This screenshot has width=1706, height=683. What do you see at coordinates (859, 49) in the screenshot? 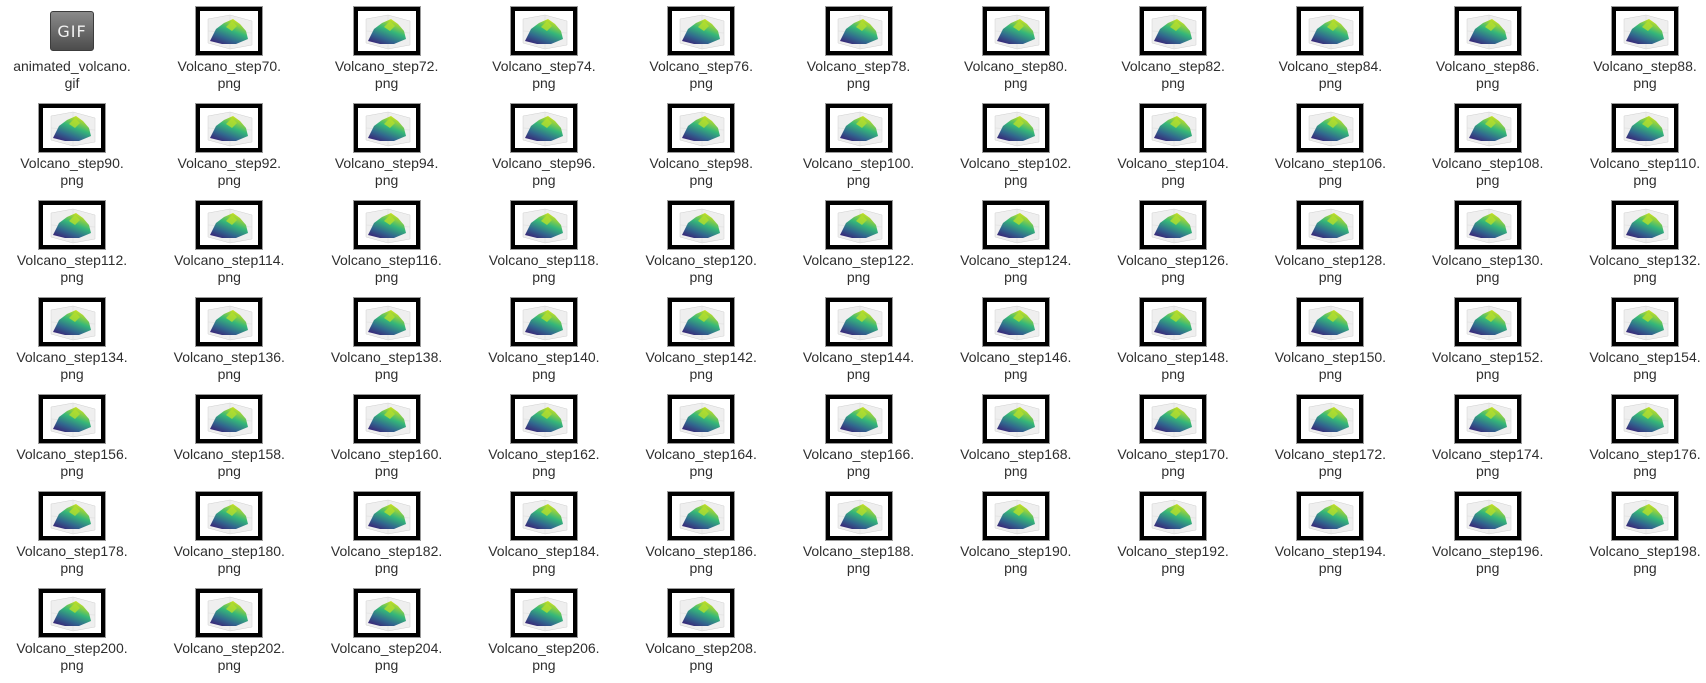
I see `file-item: Volcano_step78. png` at bounding box center [859, 49].